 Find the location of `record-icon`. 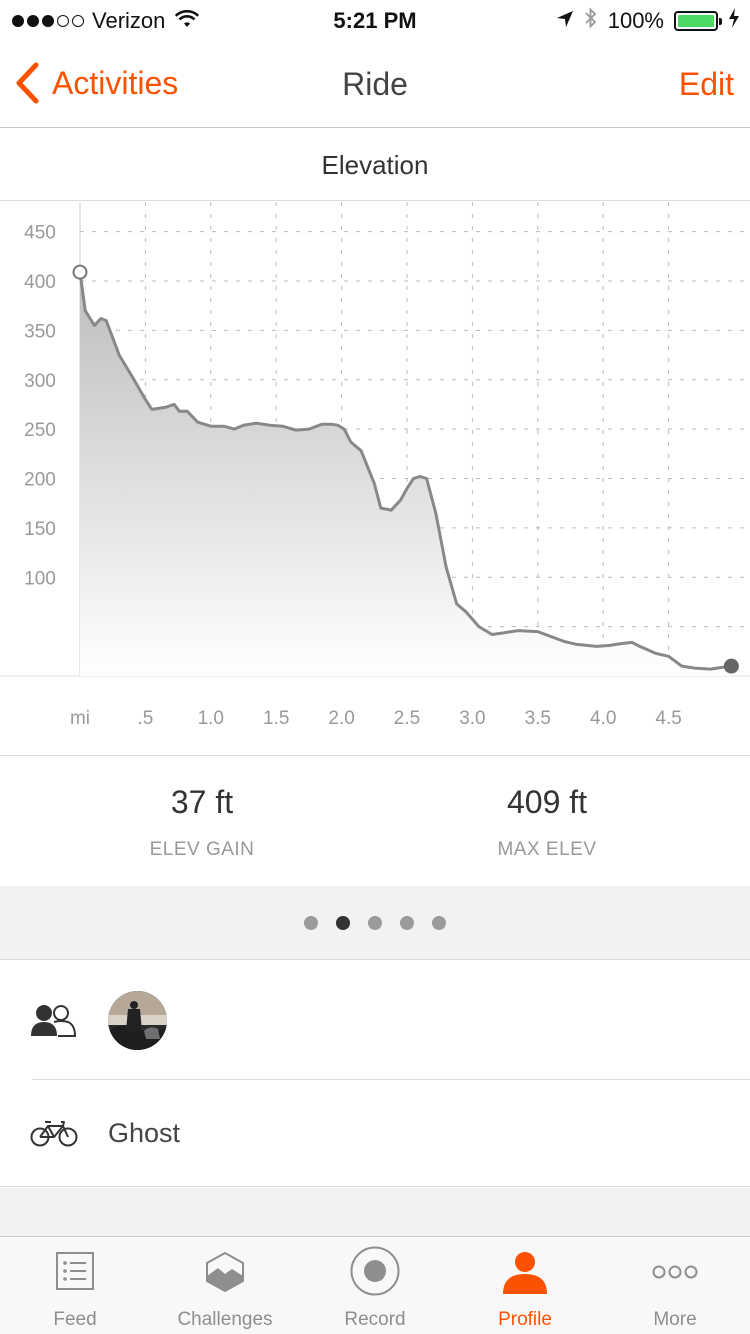

record-icon is located at coordinates (375, 1274).